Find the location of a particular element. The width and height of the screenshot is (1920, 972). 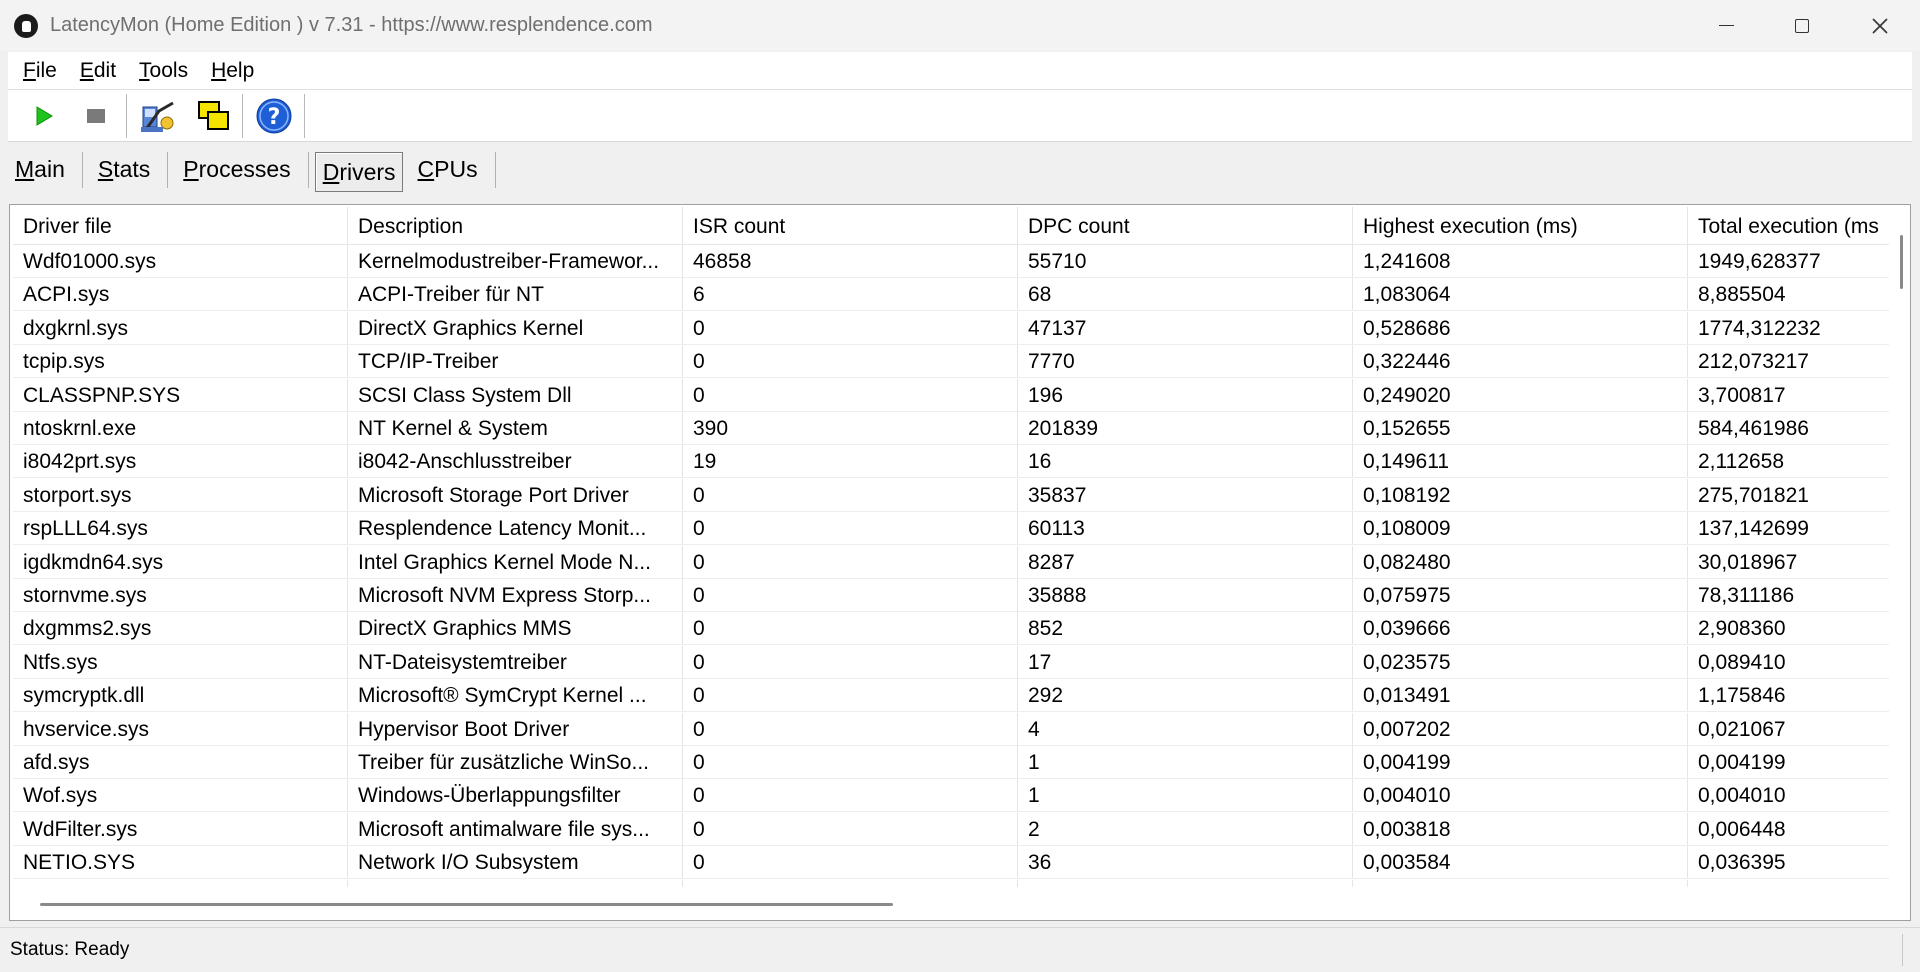

cell-dpc-count: 292 is located at coordinates (1185, 695).